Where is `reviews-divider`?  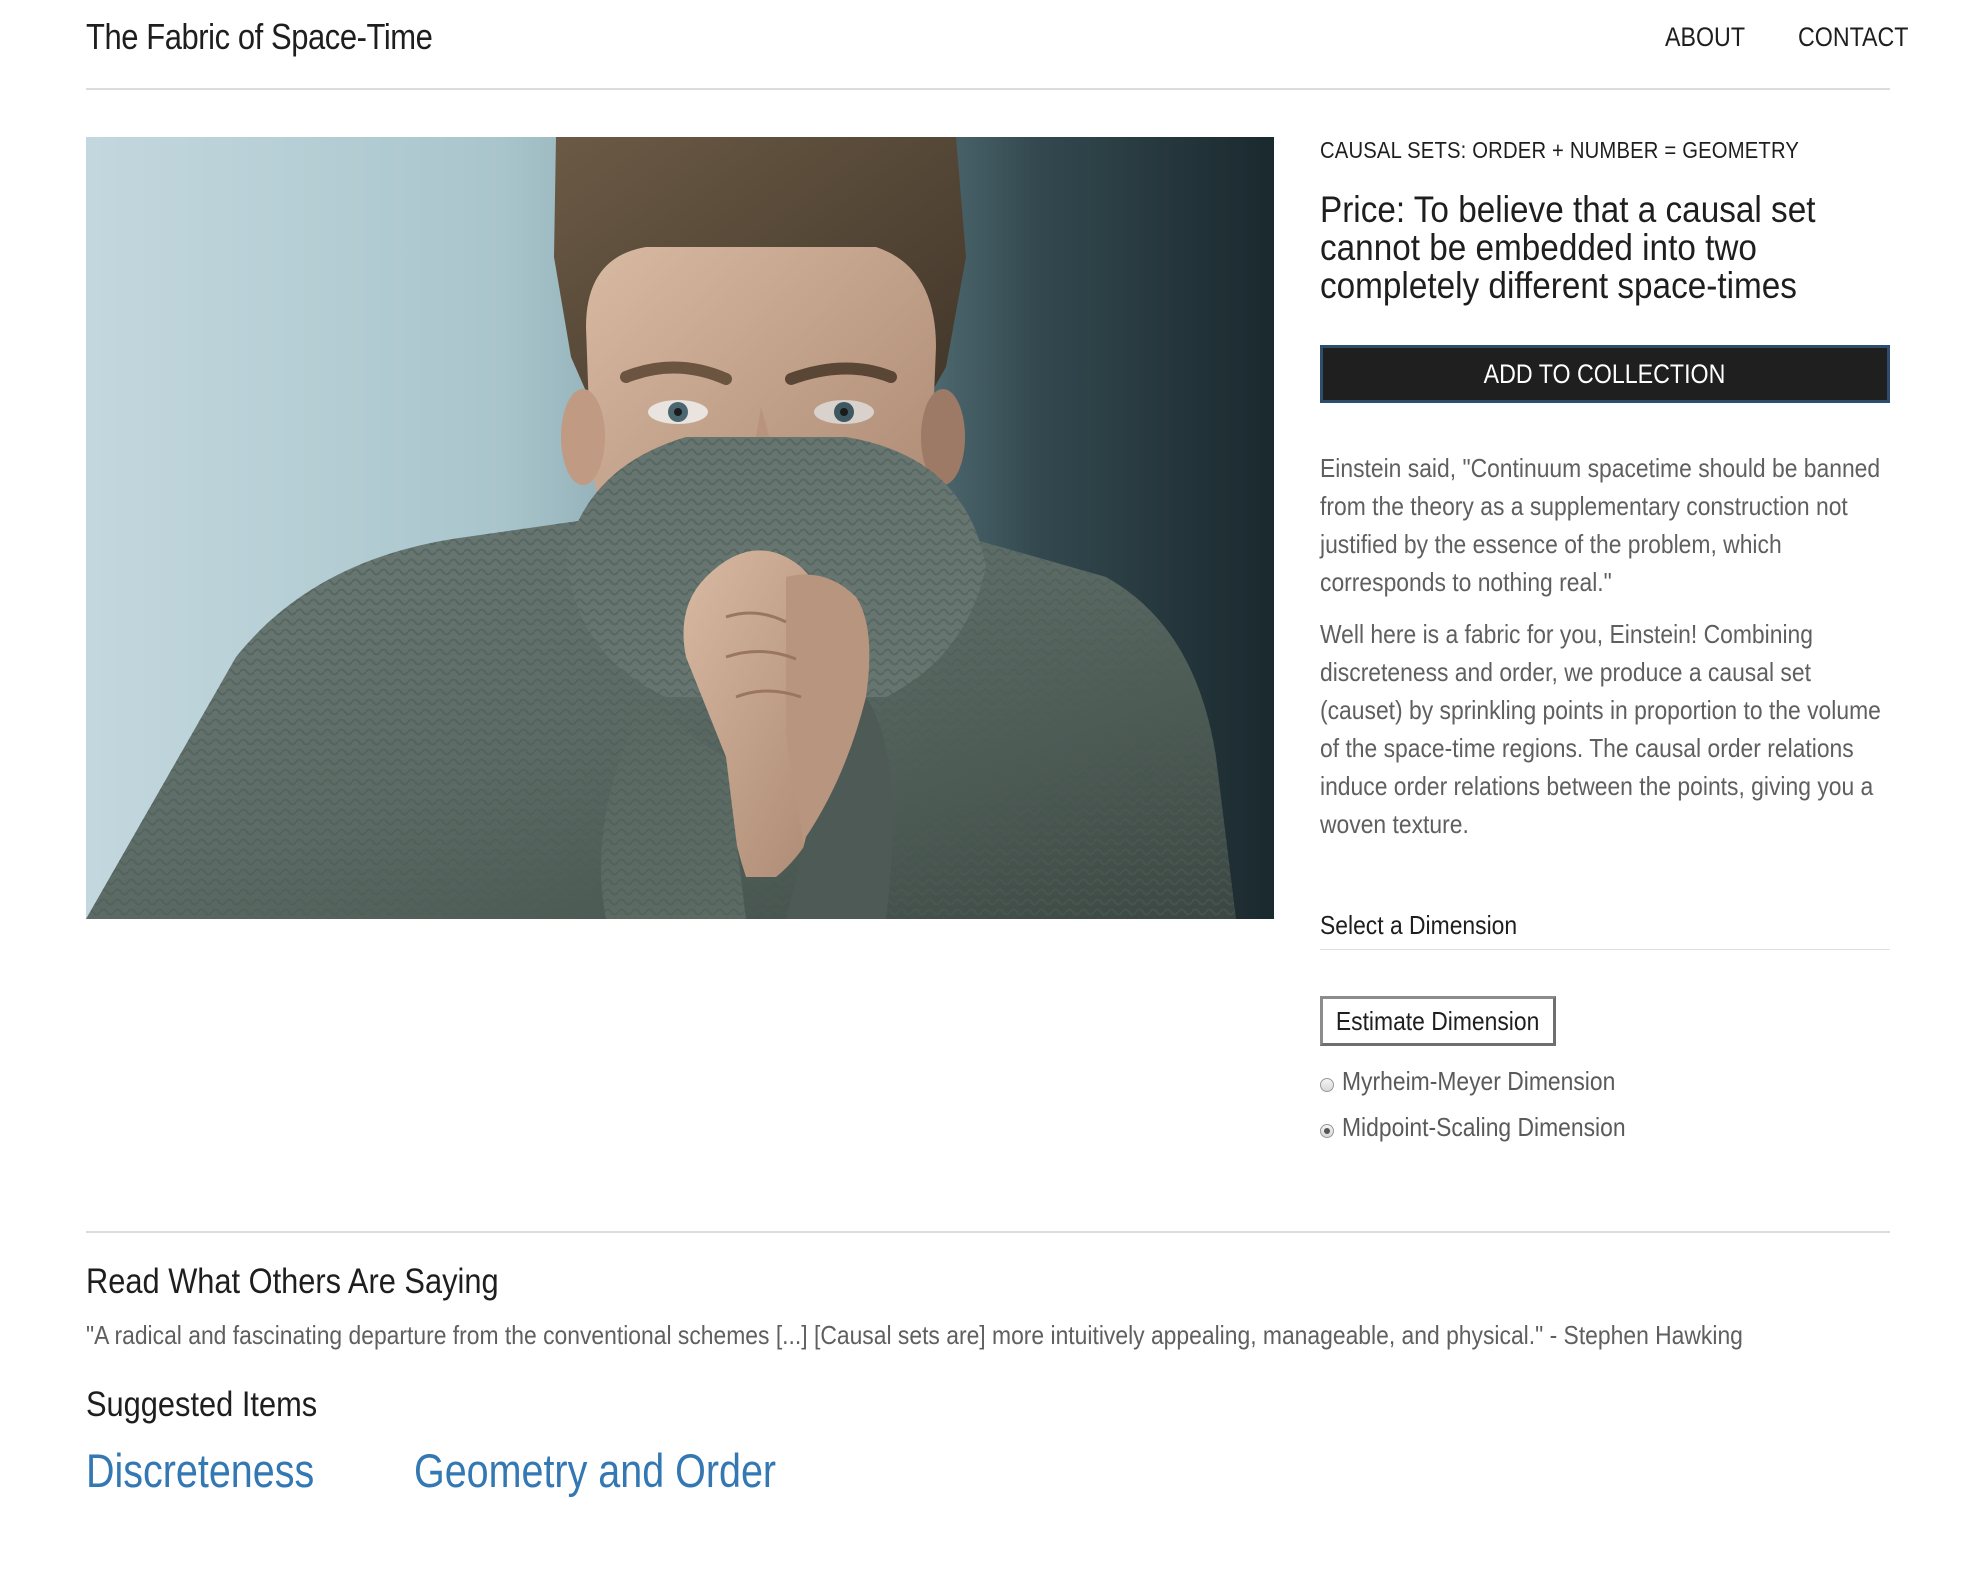 reviews-divider is located at coordinates (988, 1232).